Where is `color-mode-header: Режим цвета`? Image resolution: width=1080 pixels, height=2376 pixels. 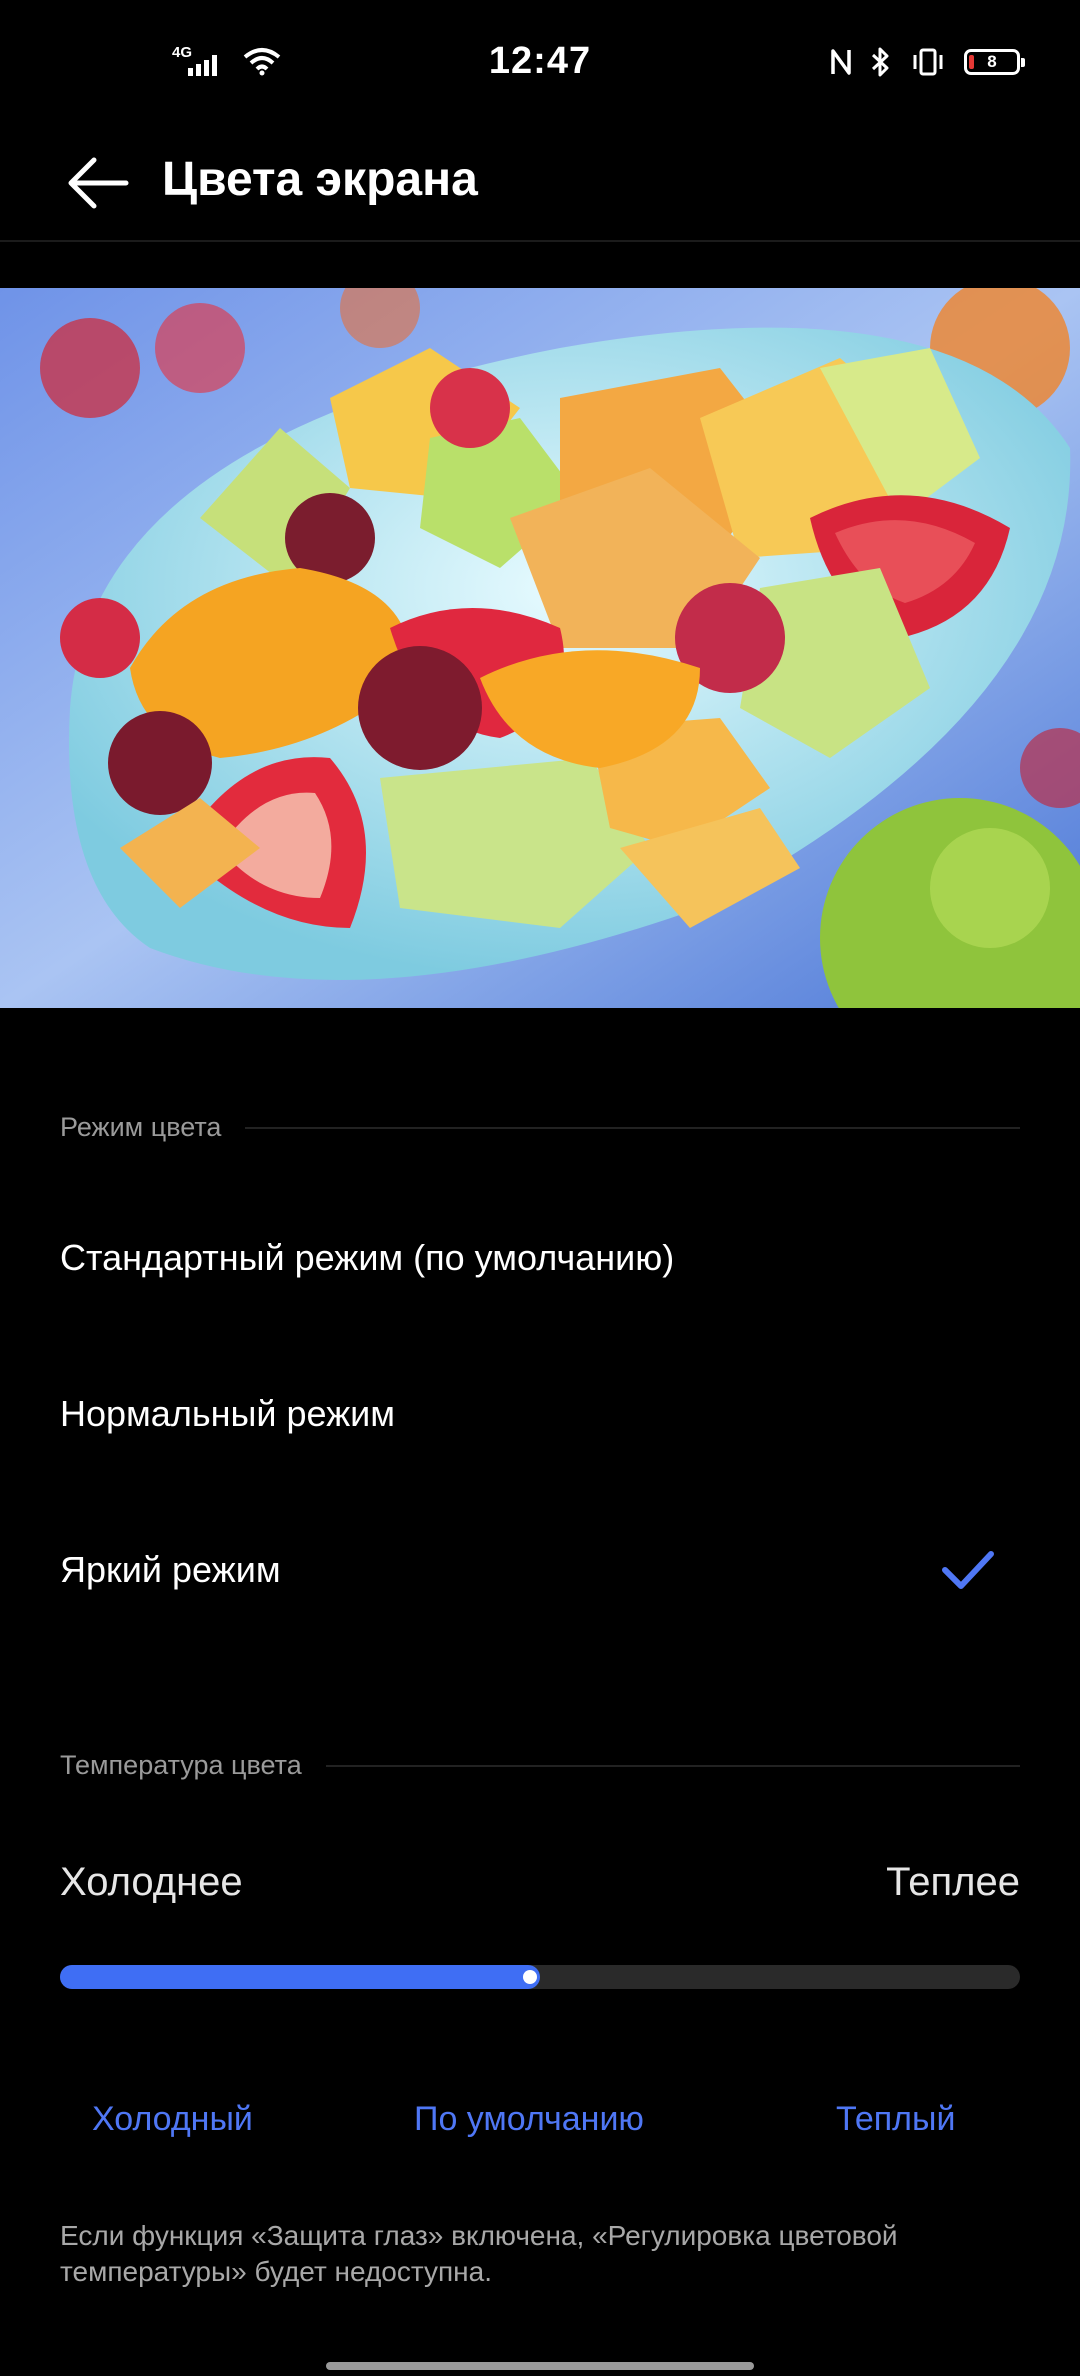
color-mode-header: Режим цвета is located at coordinates (540, 1127).